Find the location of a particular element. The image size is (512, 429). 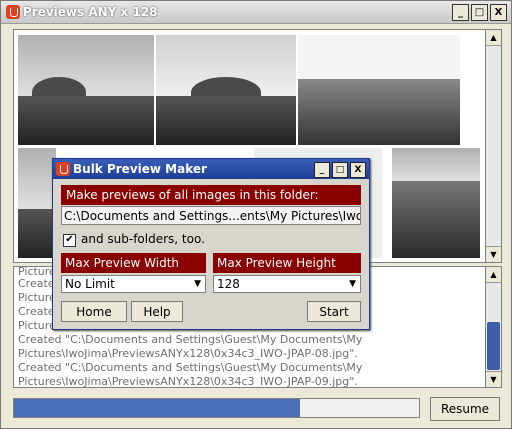

scrollbar-thumb is located at coordinates (493, 346).